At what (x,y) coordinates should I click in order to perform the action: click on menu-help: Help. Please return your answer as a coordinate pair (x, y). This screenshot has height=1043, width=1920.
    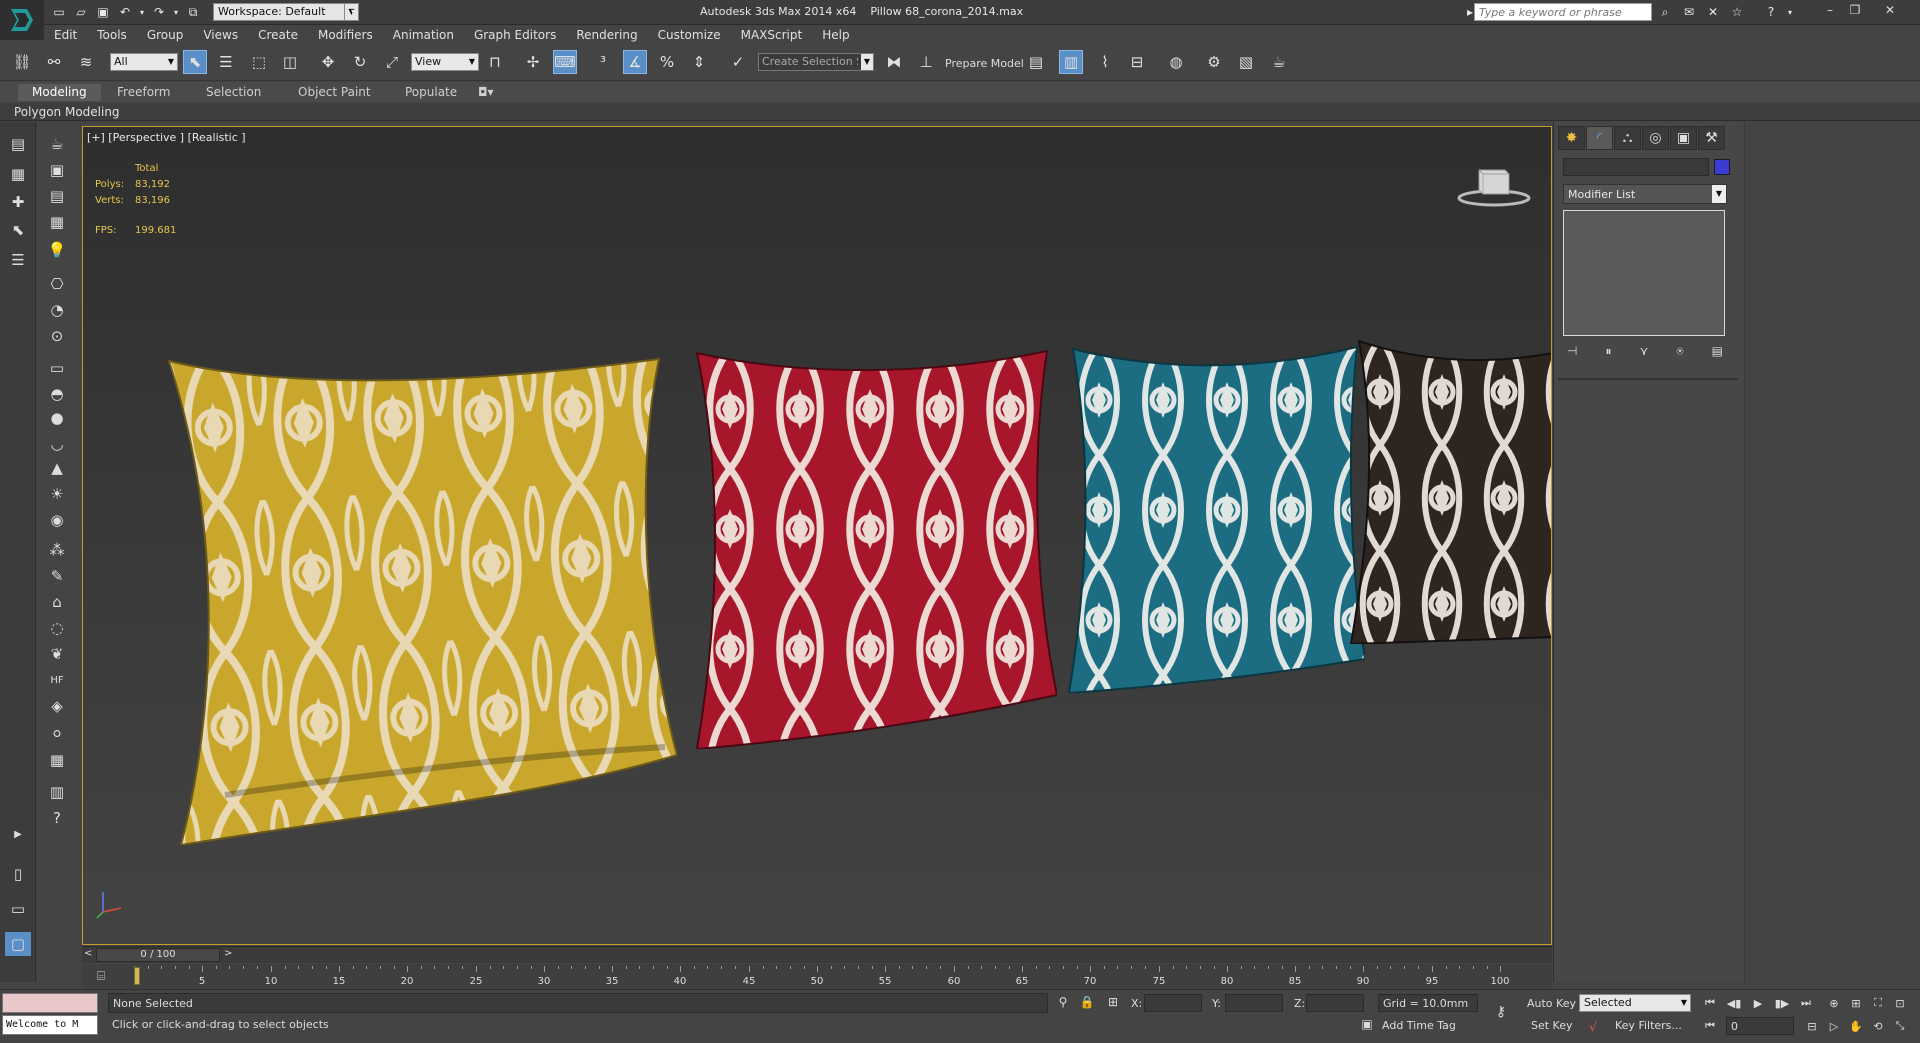
    Looking at the image, I should click on (835, 35).